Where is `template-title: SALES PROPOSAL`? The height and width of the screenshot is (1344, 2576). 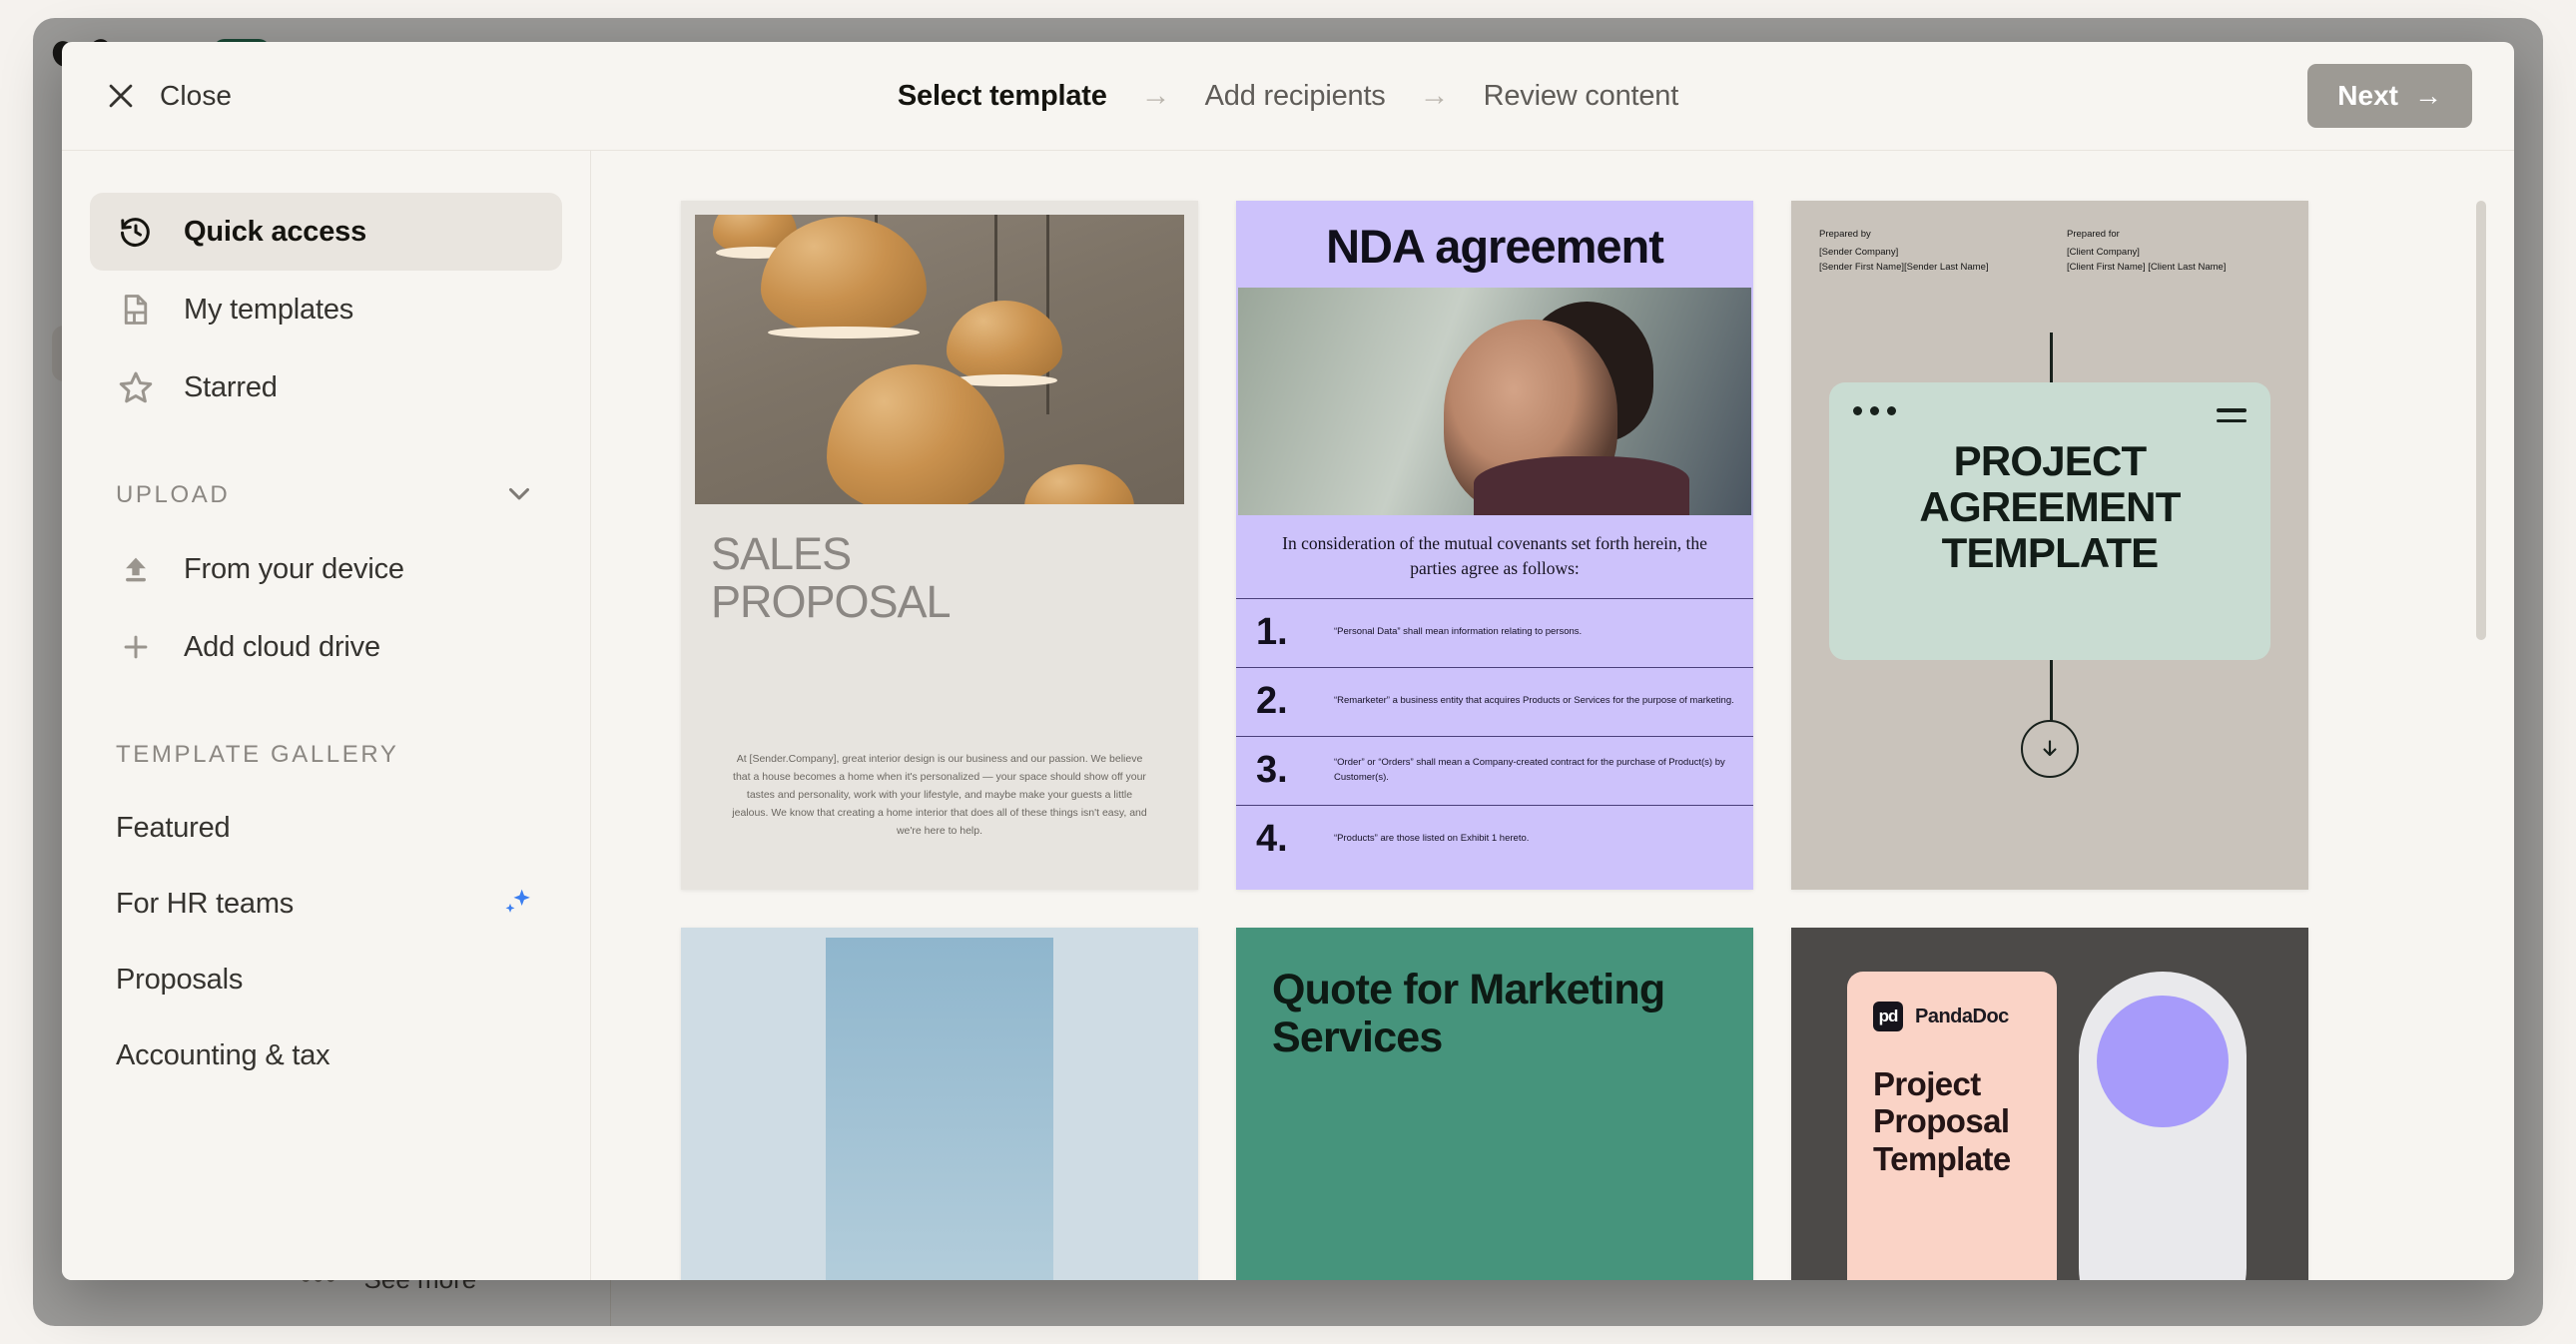 template-title: SALES PROPOSAL is located at coordinates (831, 578).